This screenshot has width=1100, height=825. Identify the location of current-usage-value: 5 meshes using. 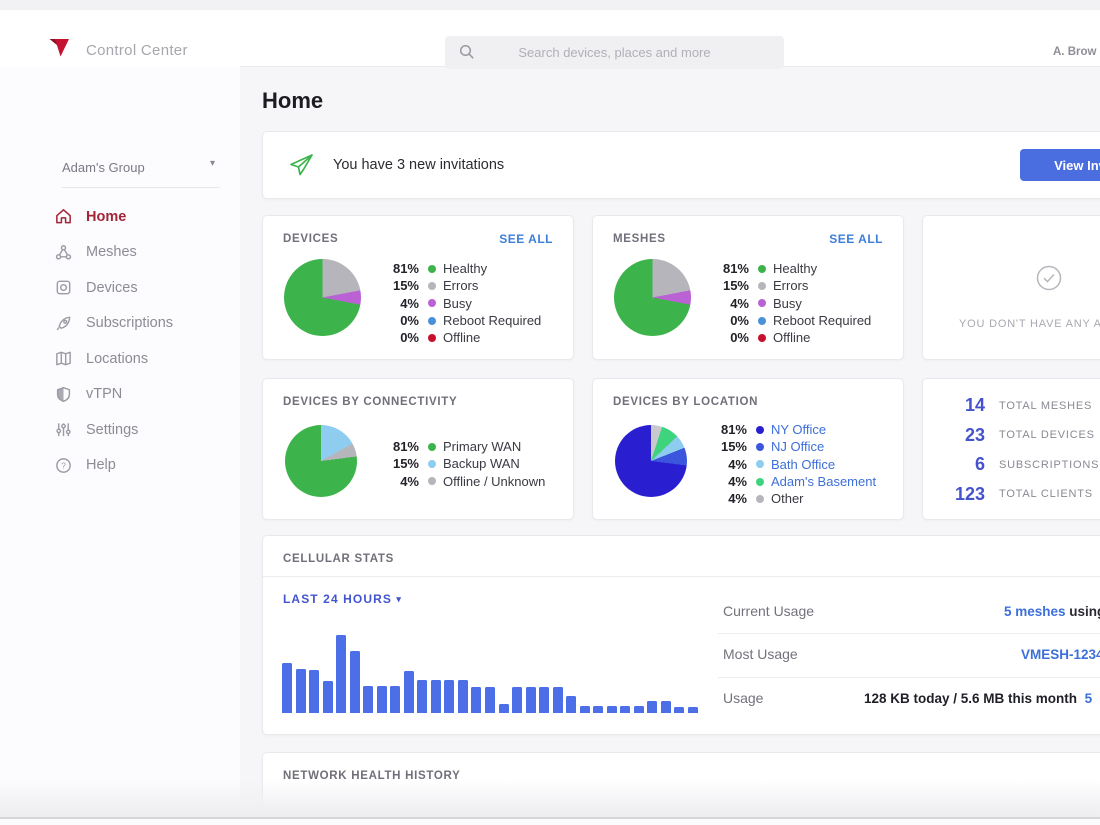
(1052, 611).